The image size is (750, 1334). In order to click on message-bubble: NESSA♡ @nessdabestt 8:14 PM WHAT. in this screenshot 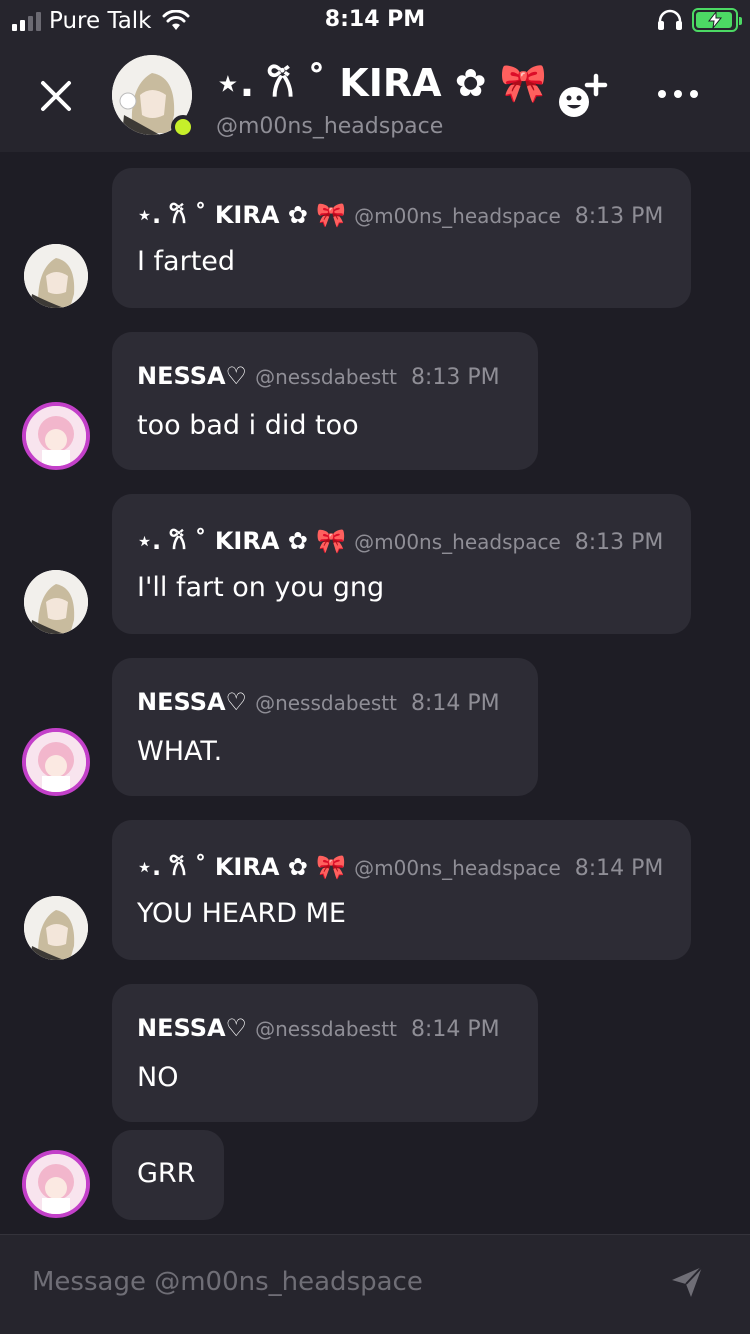, I will do `click(325, 727)`.